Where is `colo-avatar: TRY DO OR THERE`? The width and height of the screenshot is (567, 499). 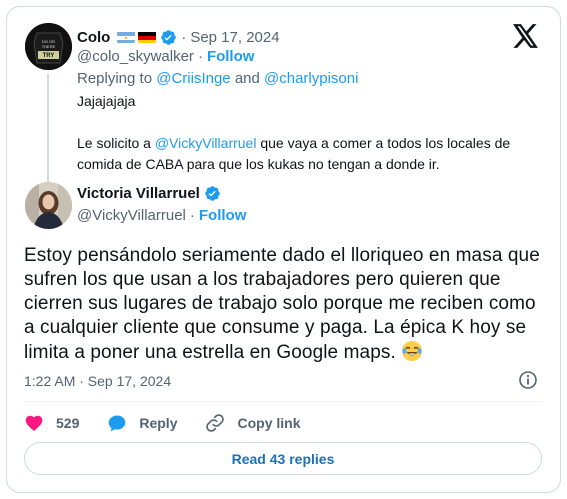 colo-avatar: TRY DO OR THERE is located at coordinates (48, 46).